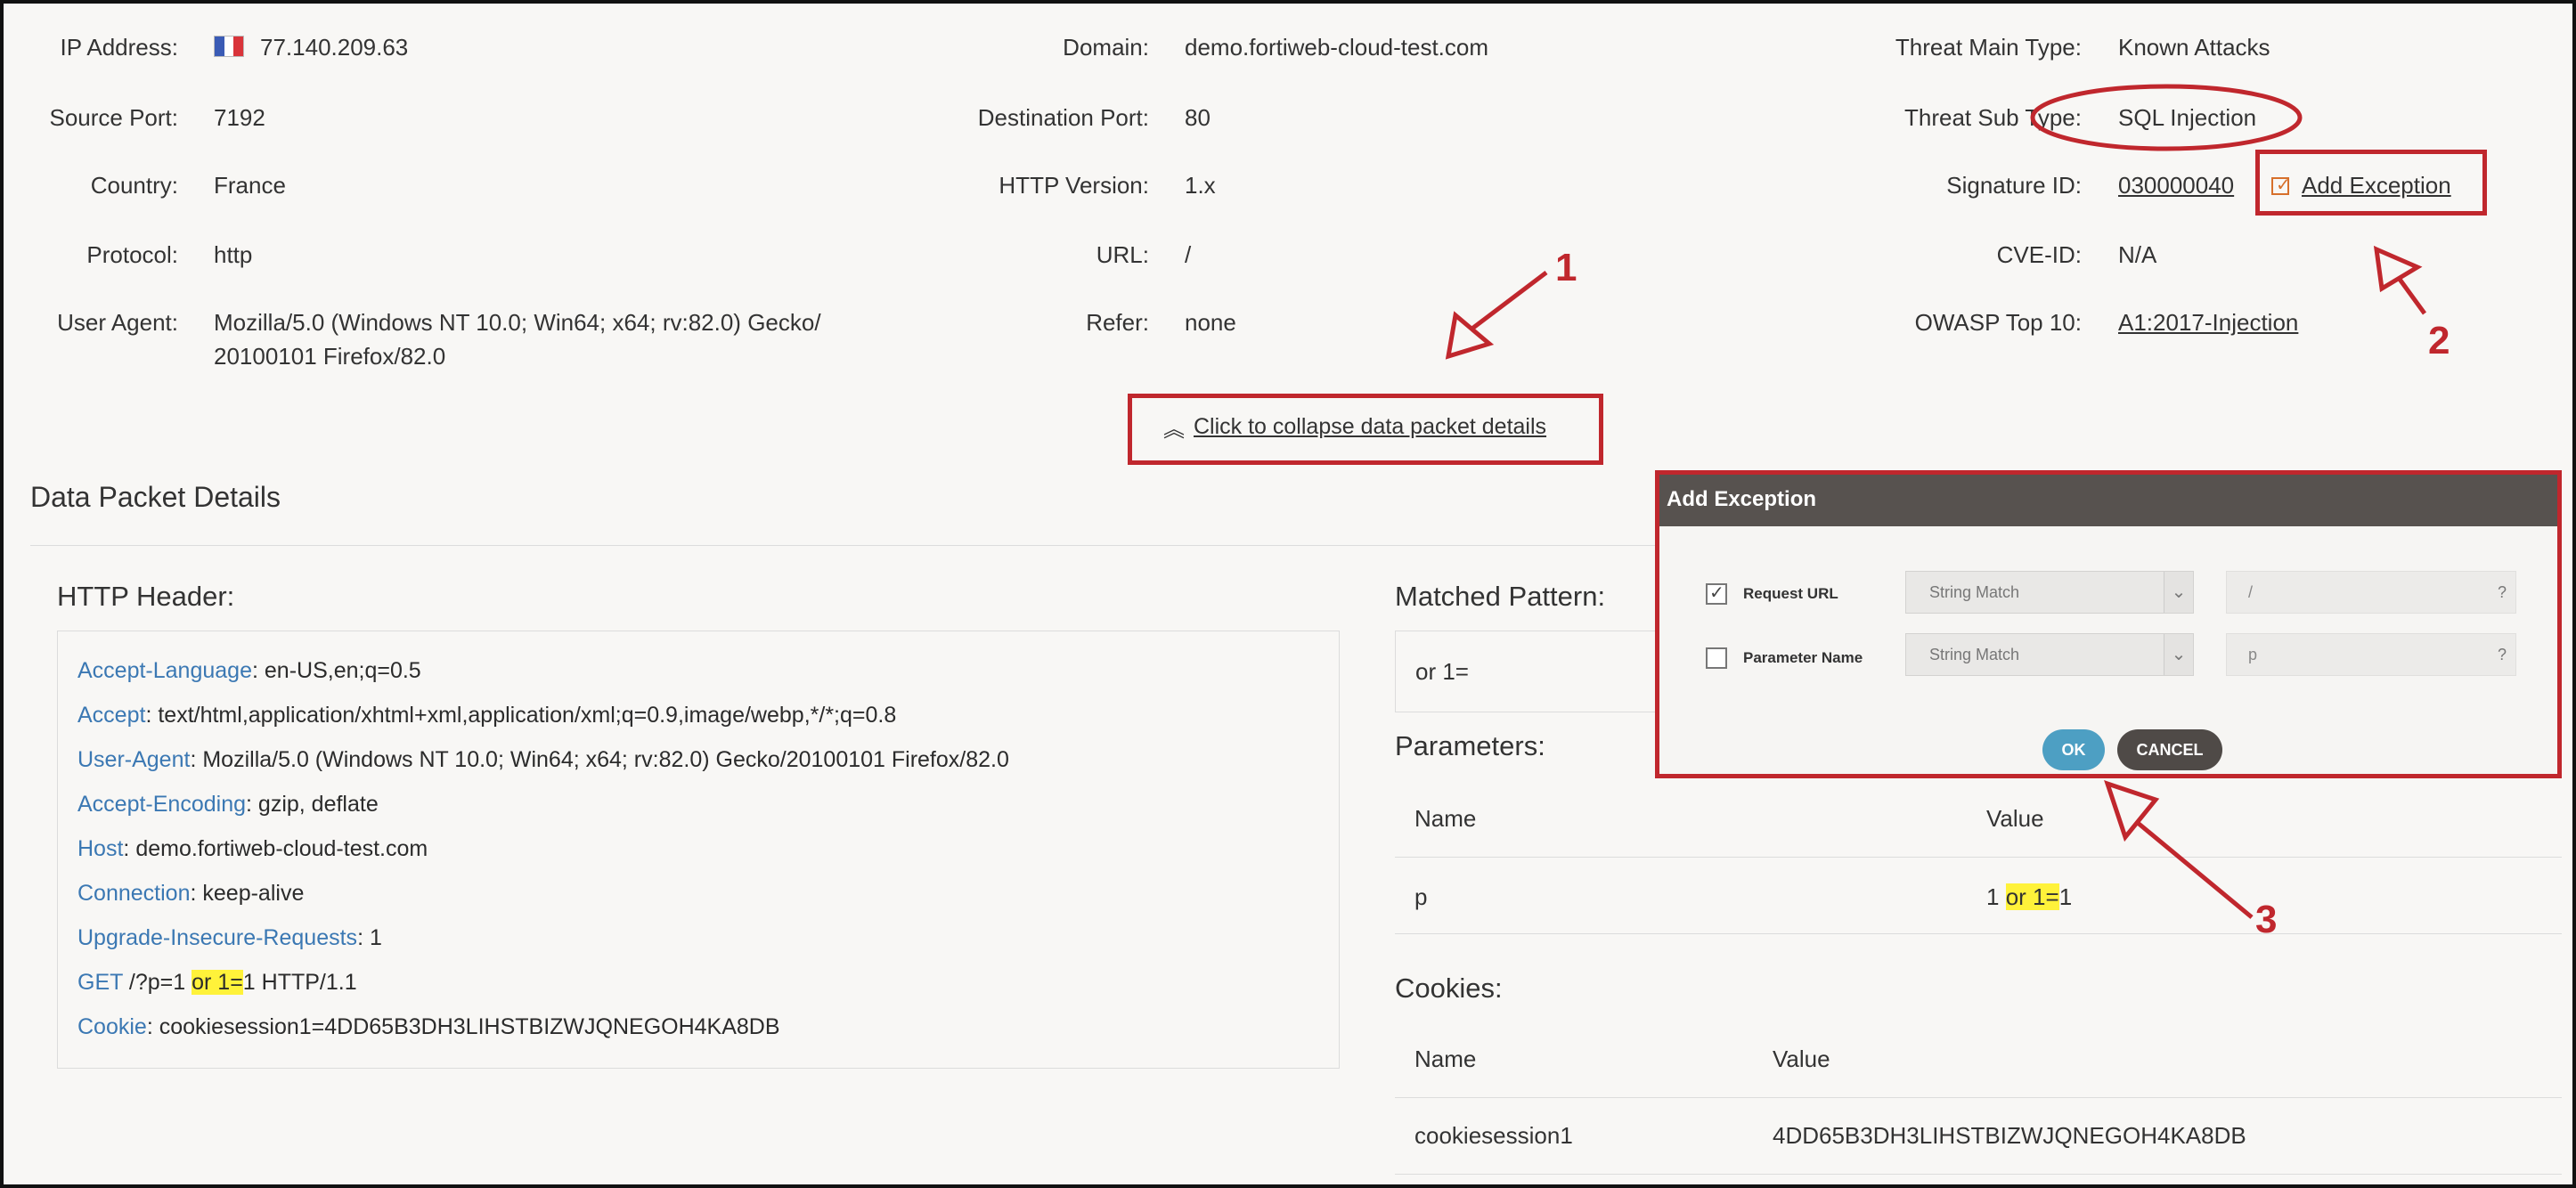 This screenshot has height=1188, width=2576. I want to click on annotation-number-1: 1, so click(1566, 267).